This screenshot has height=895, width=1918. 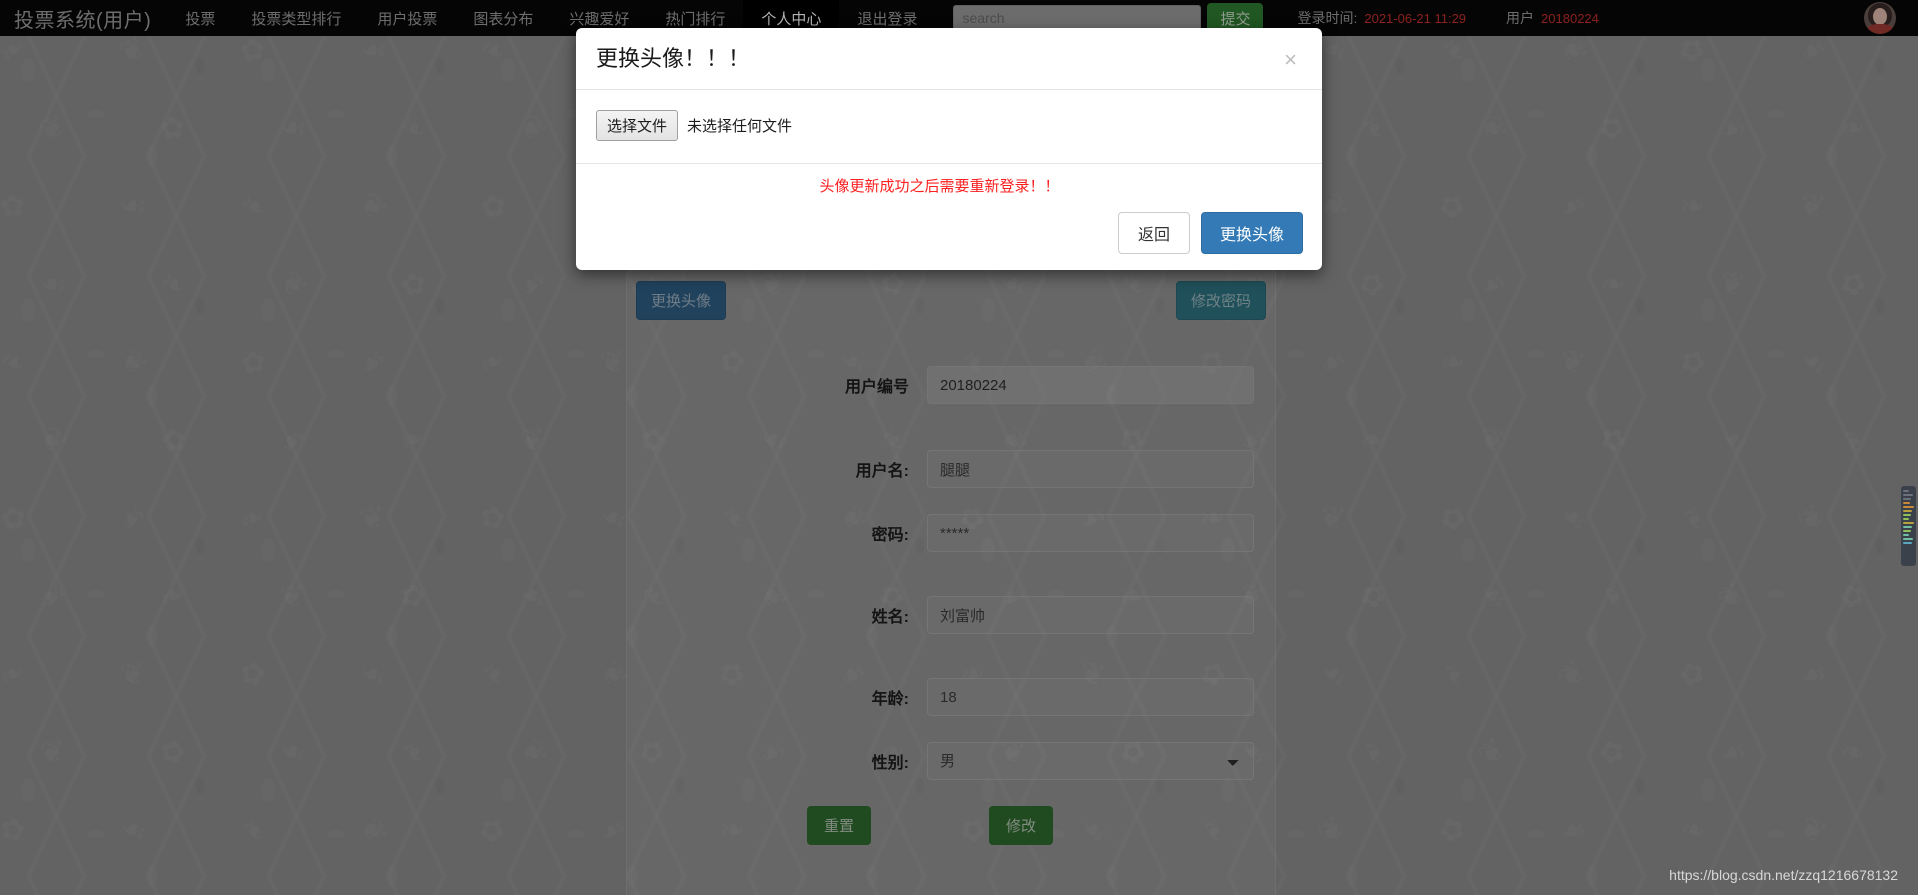 What do you see at coordinates (1783, 875) in the screenshot?
I see `watermark-url: https://blog.csdn.net/zzq1216678132` at bounding box center [1783, 875].